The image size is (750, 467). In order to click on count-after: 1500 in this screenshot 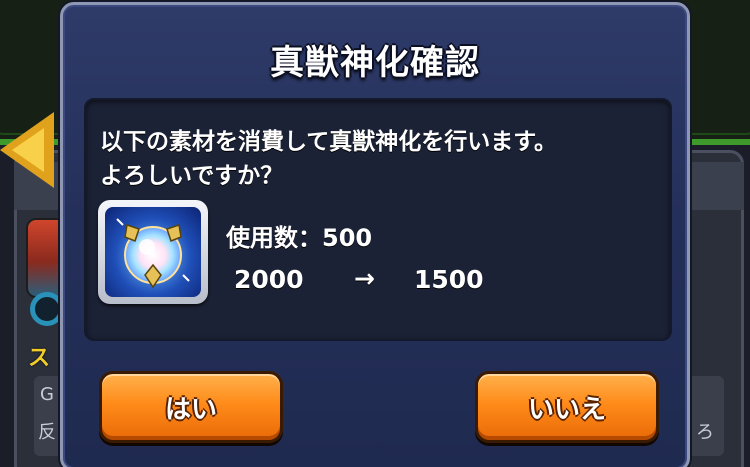, I will do `click(449, 279)`.